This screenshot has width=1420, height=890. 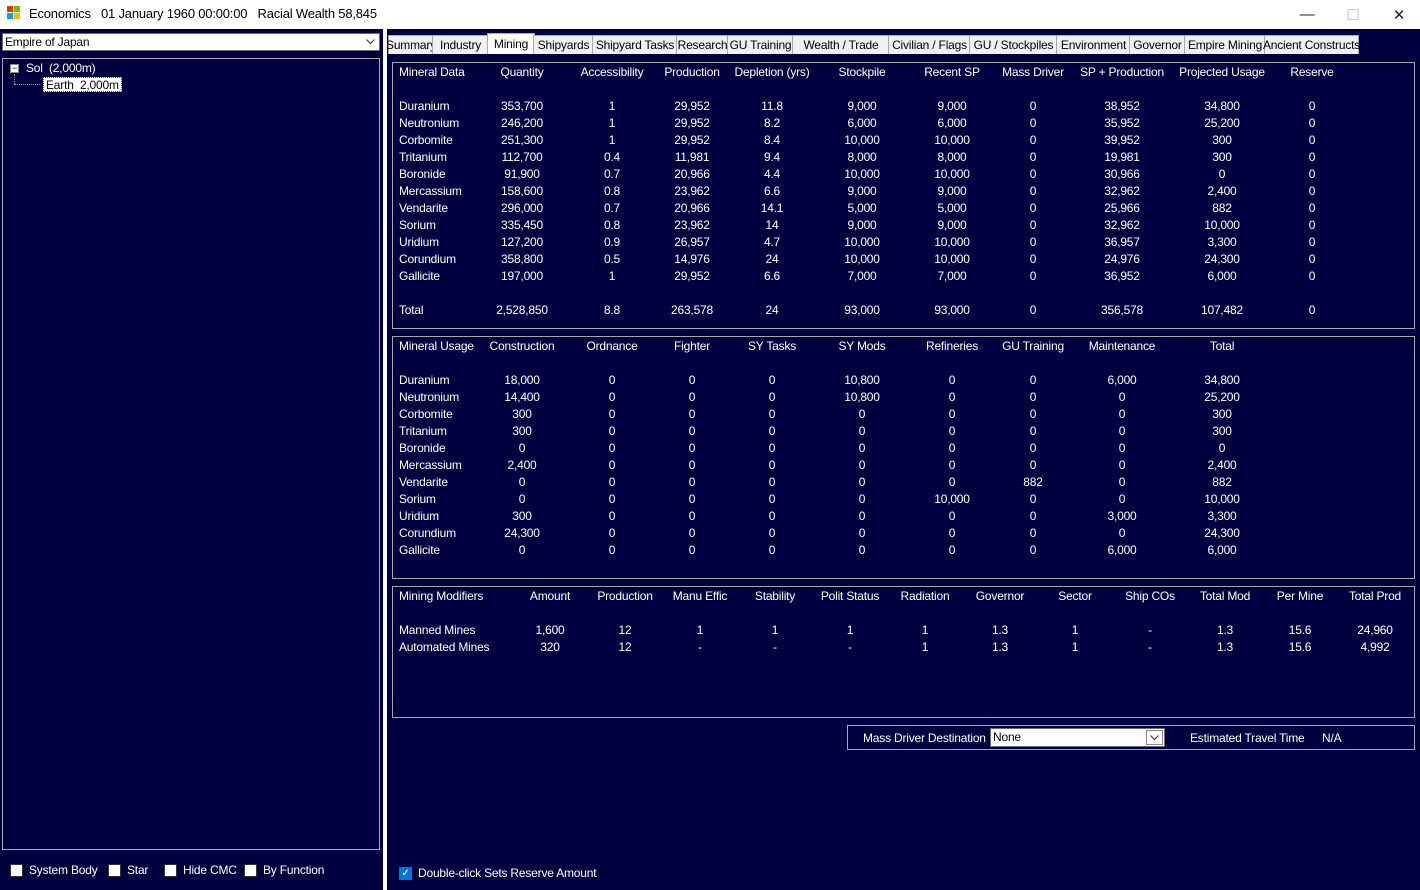 I want to click on table-cell: 2,400, so click(x=1221, y=191).